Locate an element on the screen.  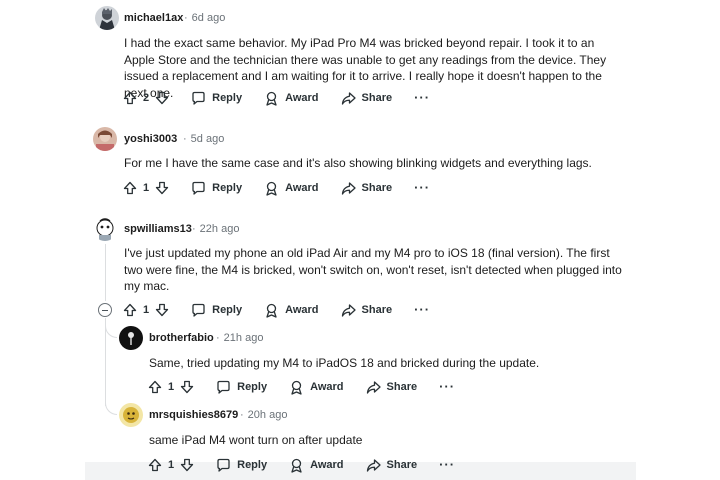
avatar-brotherfabio is located at coordinates (131, 338).